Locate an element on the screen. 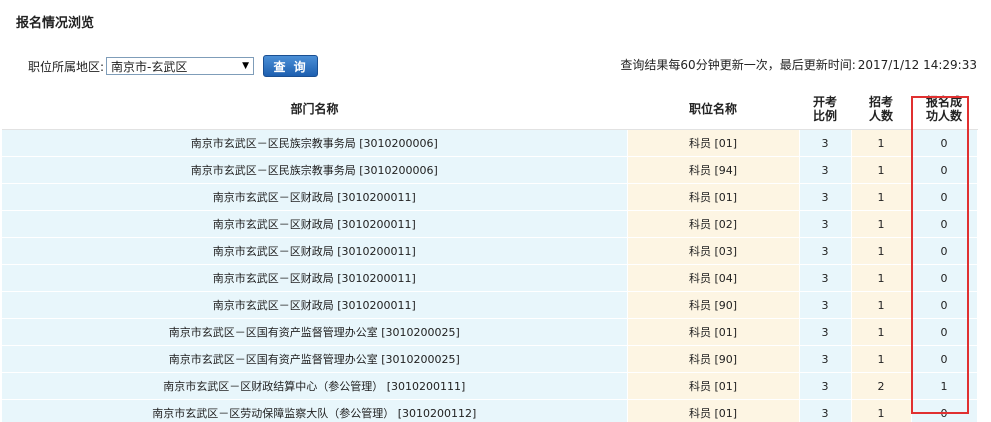  cell-position-name: 科员 [03] is located at coordinates (713, 251).